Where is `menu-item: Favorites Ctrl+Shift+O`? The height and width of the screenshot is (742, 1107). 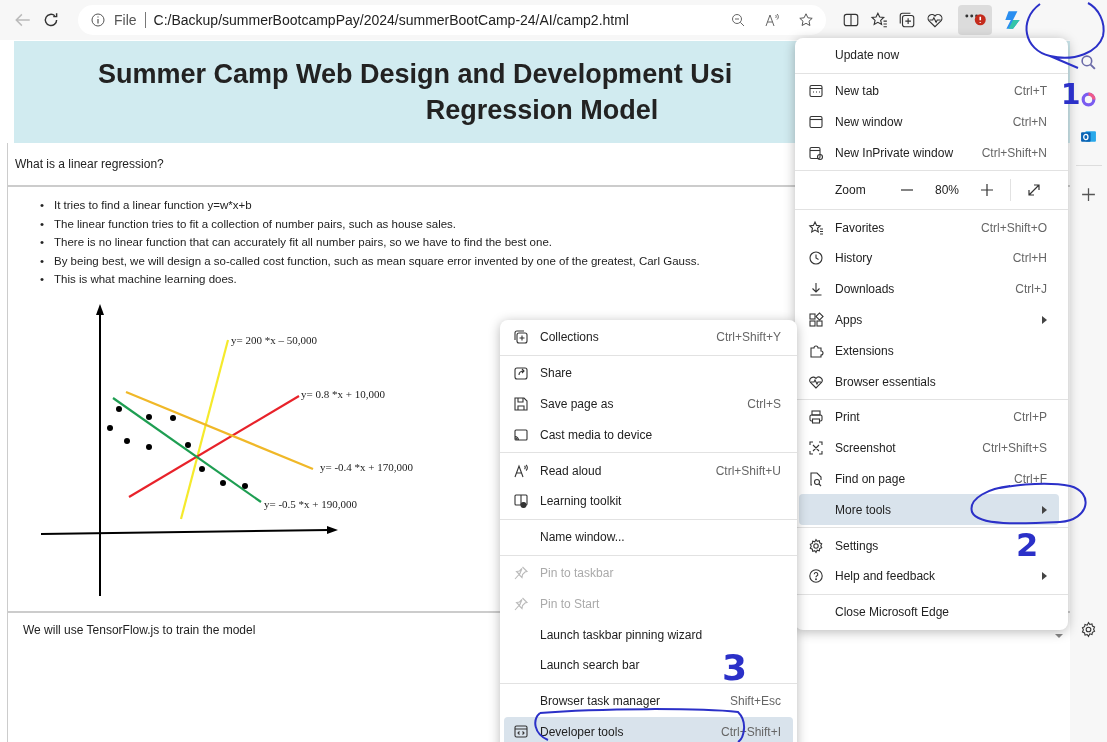 menu-item: Favorites Ctrl+Shift+O is located at coordinates (929, 227).